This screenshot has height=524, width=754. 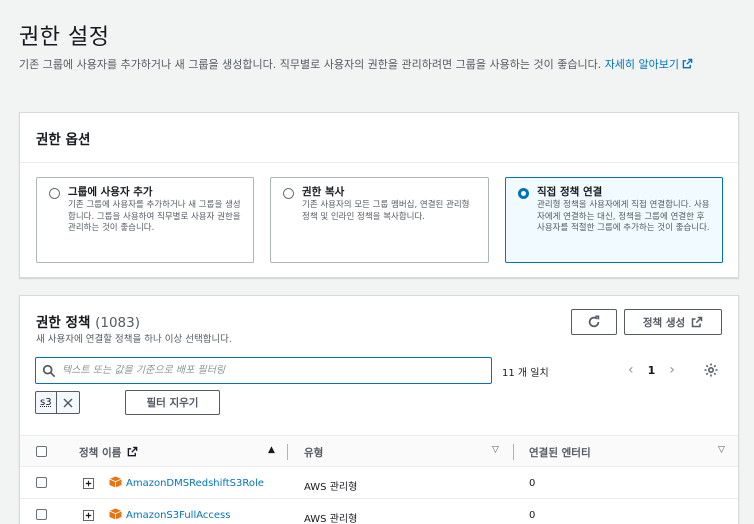 I want to click on refresh-button, so click(x=594, y=322).